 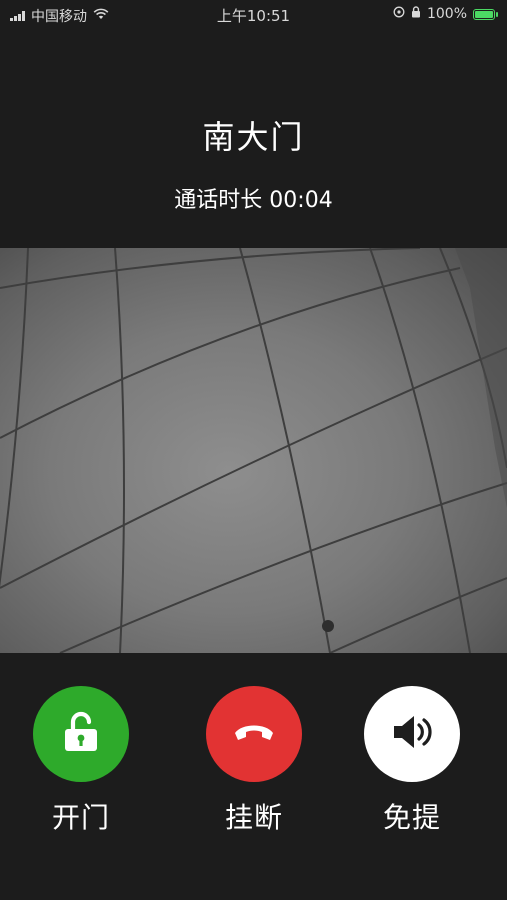 What do you see at coordinates (381, 14) in the screenshot?
I see `moon-icon` at bounding box center [381, 14].